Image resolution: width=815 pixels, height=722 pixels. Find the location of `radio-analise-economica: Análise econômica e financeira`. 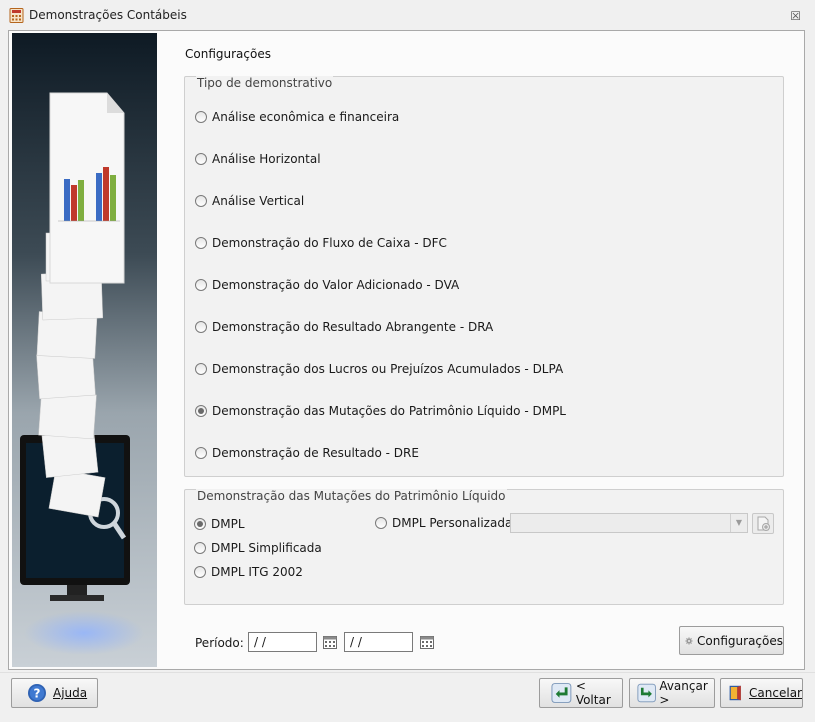

radio-analise-economica: Análise econômica e financeira is located at coordinates (297, 117).